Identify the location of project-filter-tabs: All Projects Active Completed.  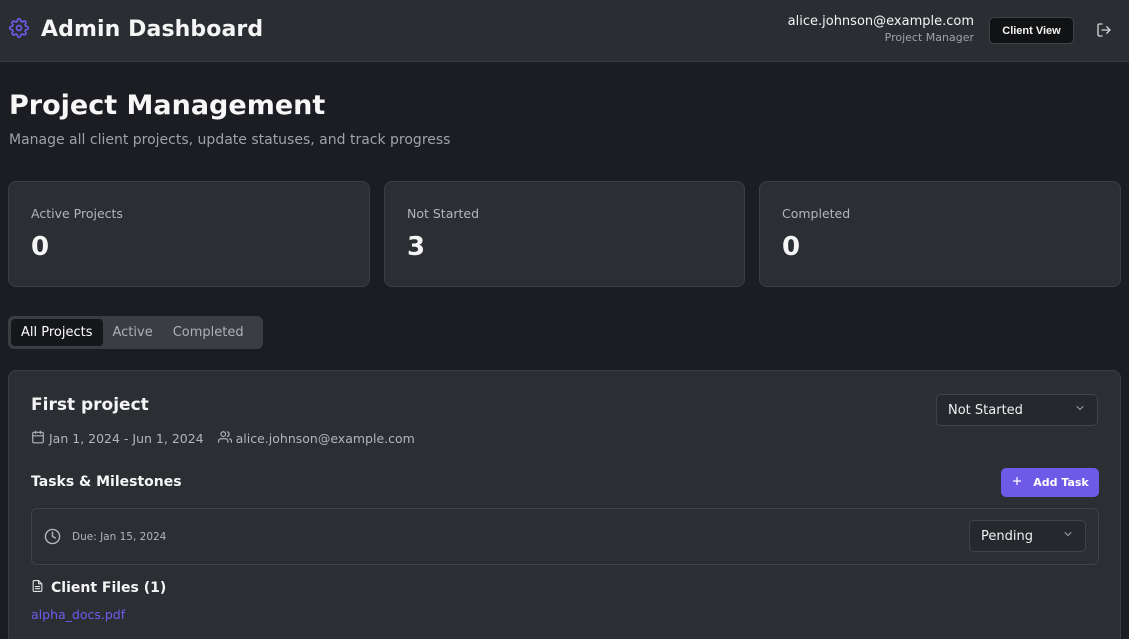
(135, 332).